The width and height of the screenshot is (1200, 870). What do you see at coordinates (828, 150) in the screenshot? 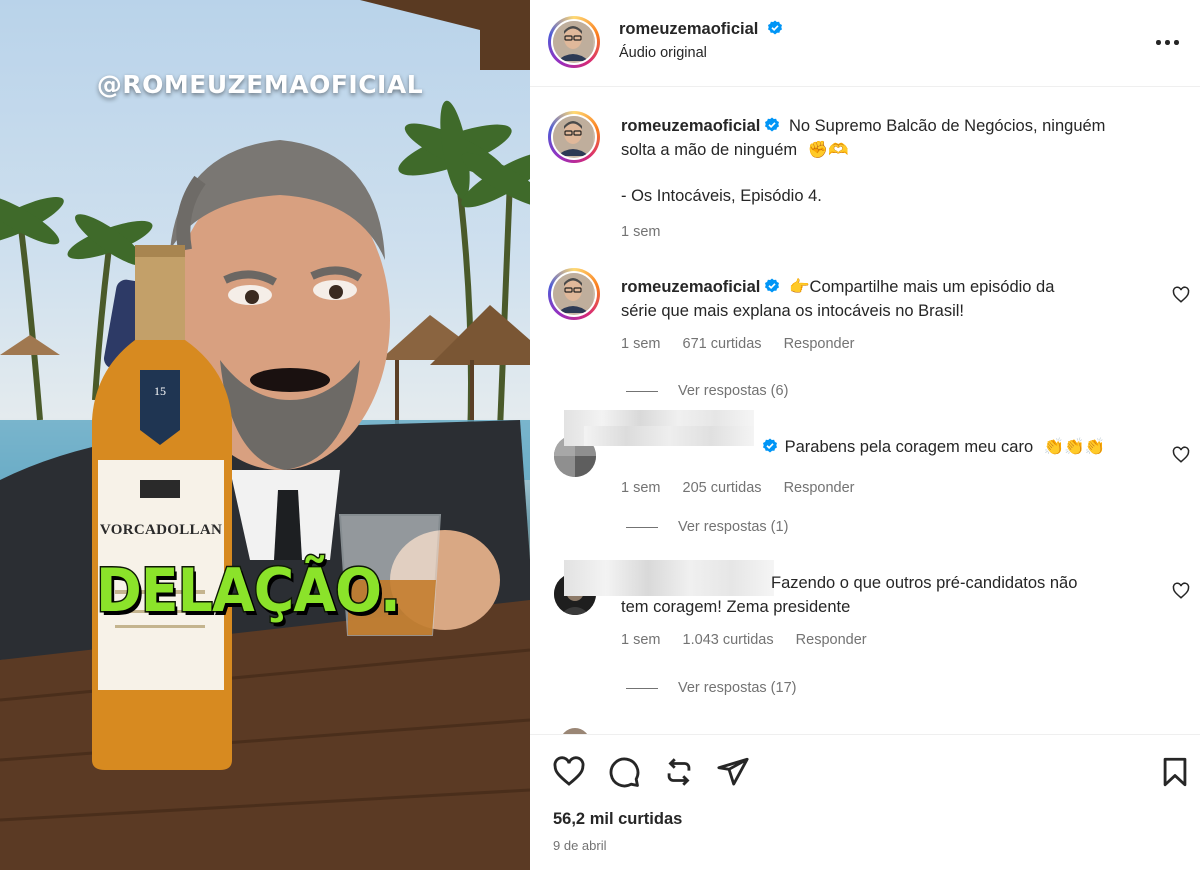
I see `caption-emojis: ✊🫶` at bounding box center [828, 150].